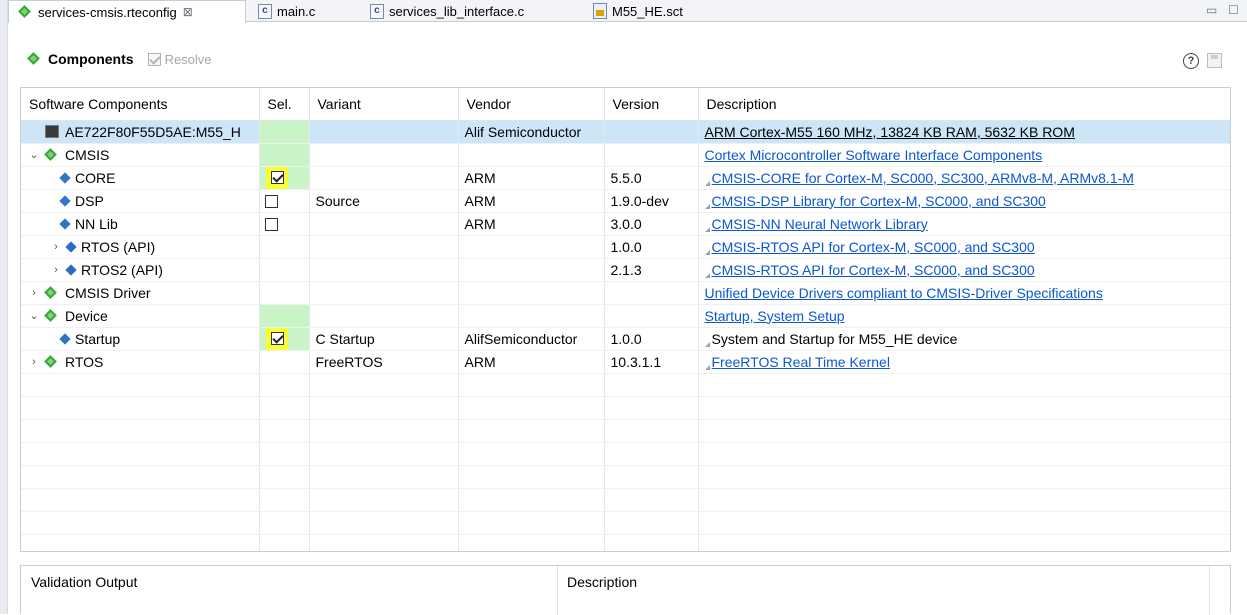  What do you see at coordinates (188, 59) in the screenshot?
I see `resolve-label: Resolve` at bounding box center [188, 59].